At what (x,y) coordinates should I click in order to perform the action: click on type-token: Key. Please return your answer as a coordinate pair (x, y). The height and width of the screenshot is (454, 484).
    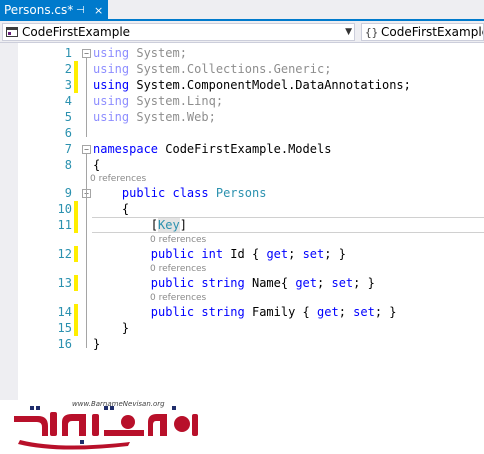
    Looking at the image, I should click on (169, 225).